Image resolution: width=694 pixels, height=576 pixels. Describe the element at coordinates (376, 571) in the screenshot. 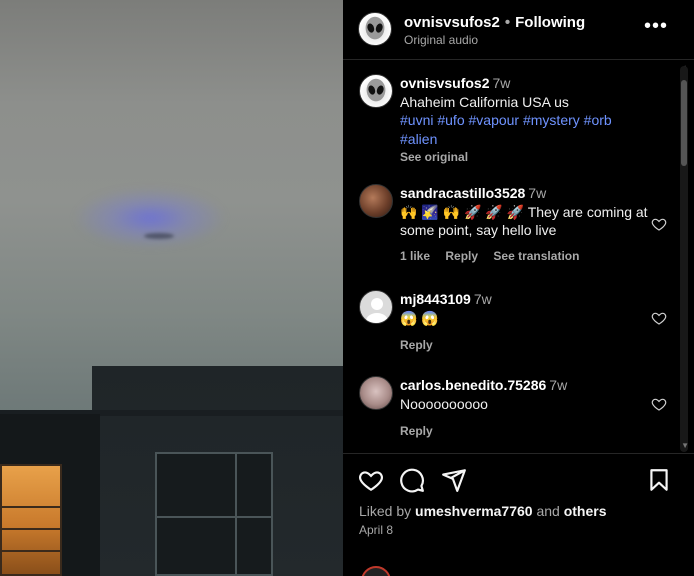

I see `viewer-avatar` at that location.